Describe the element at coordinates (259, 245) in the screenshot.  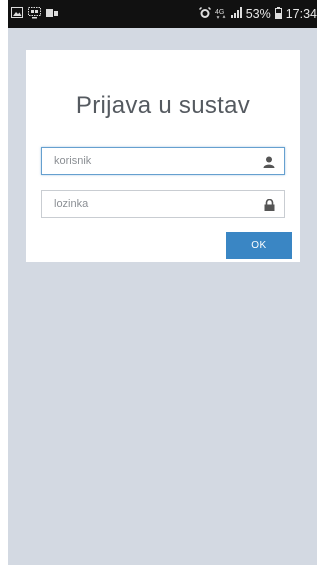
I see `ok-button: OK` at that location.